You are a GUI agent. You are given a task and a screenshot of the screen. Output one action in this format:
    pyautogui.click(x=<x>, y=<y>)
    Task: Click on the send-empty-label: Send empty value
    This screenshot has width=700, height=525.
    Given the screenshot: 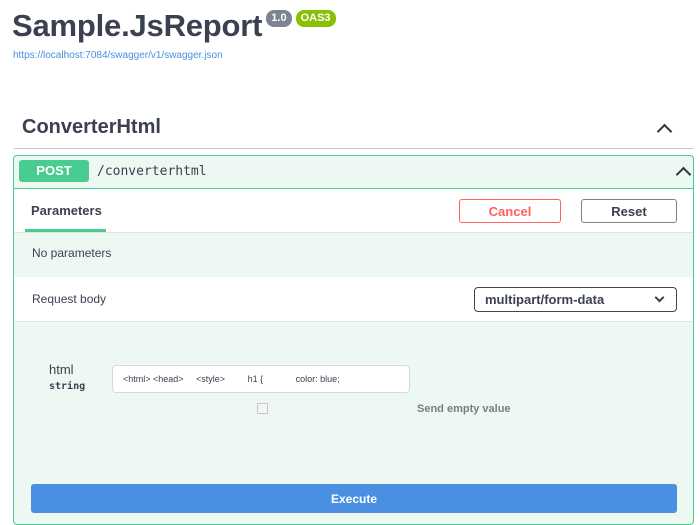 What is the action you would take?
    pyautogui.click(x=464, y=409)
    